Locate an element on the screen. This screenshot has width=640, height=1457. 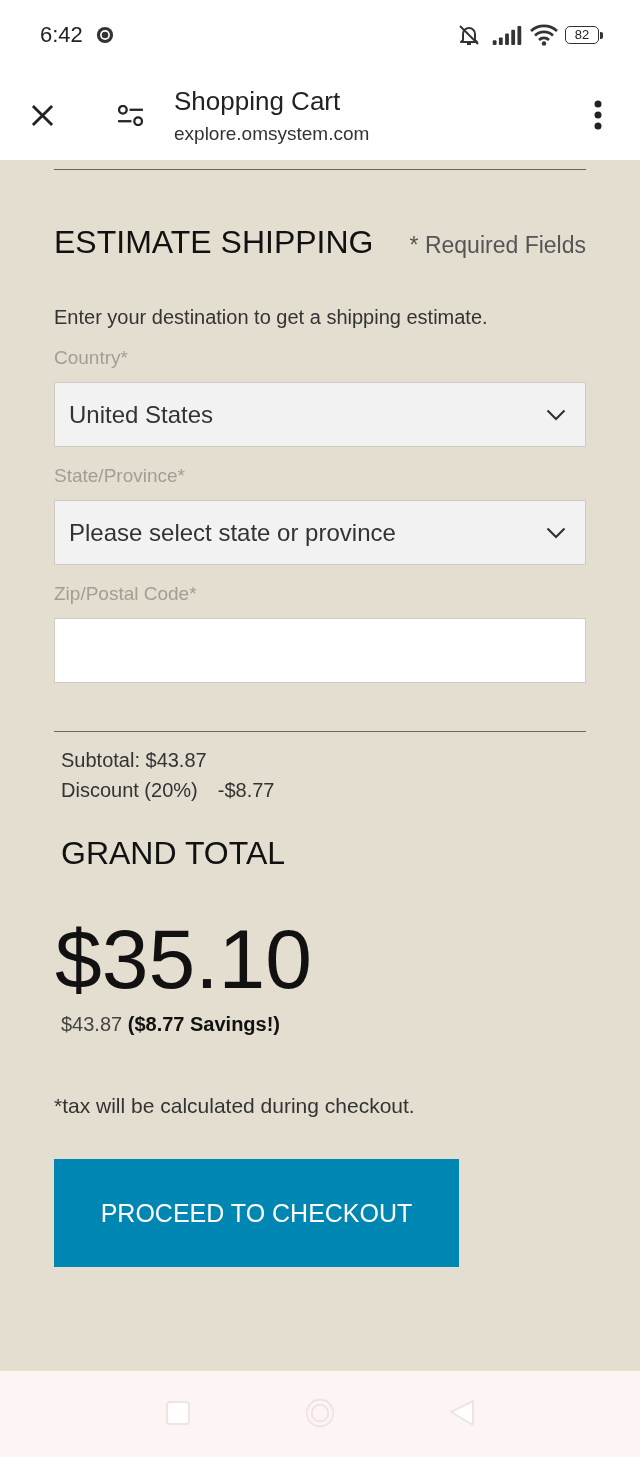
savings-text: $43.87 ($8.77 Savings!) is located at coordinates (171, 1024).